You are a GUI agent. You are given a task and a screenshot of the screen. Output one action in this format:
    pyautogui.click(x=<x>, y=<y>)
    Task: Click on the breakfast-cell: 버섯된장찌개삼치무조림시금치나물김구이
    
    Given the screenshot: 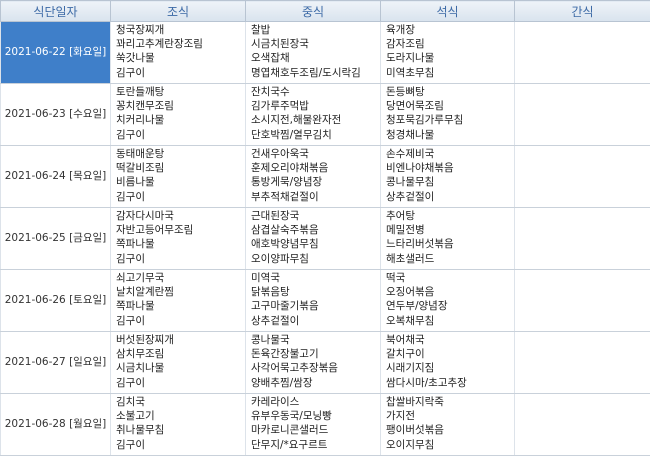 What is the action you would take?
    pyautogui.click(x=178, y=363)
    